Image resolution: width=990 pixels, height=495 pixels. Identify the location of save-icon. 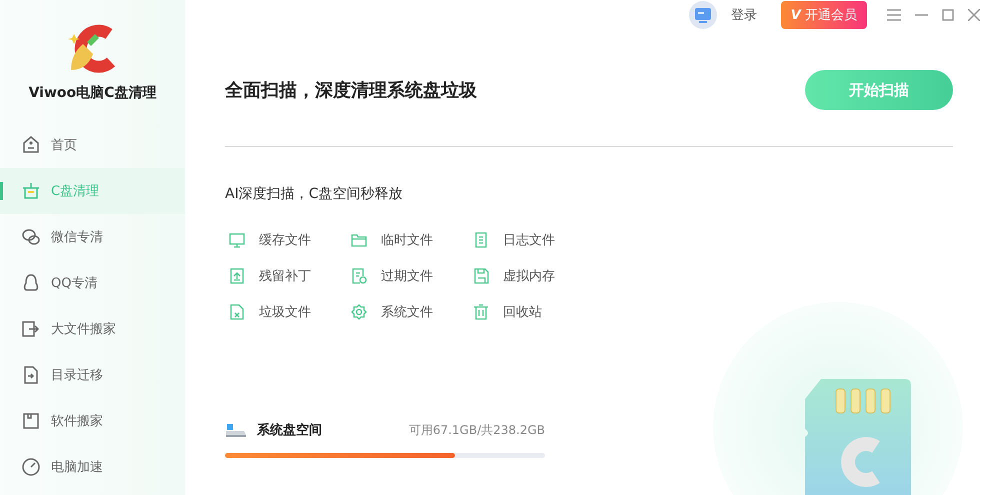
(481, 276).